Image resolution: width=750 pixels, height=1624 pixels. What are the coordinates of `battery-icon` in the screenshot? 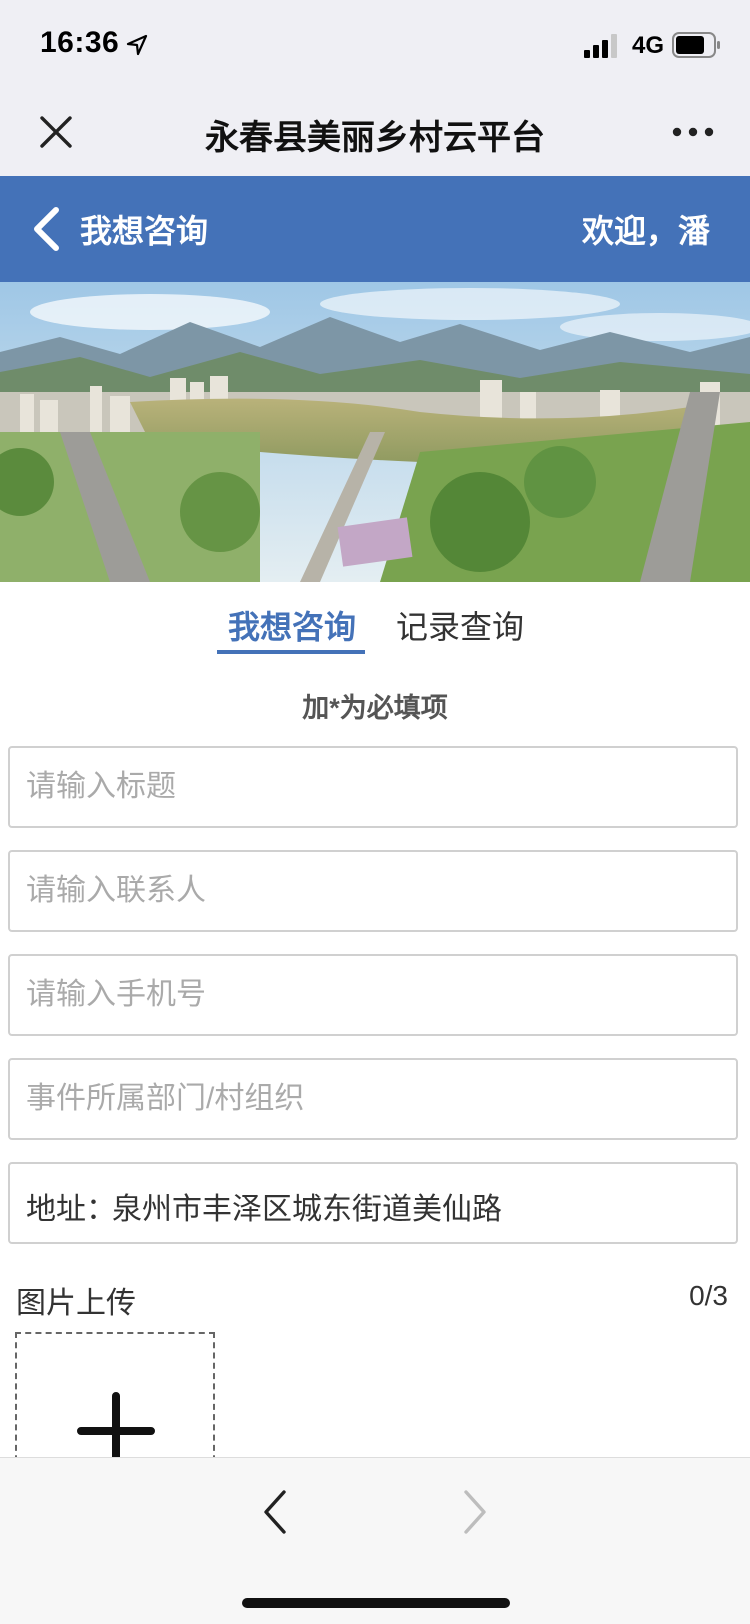 It's located at (696, 45).